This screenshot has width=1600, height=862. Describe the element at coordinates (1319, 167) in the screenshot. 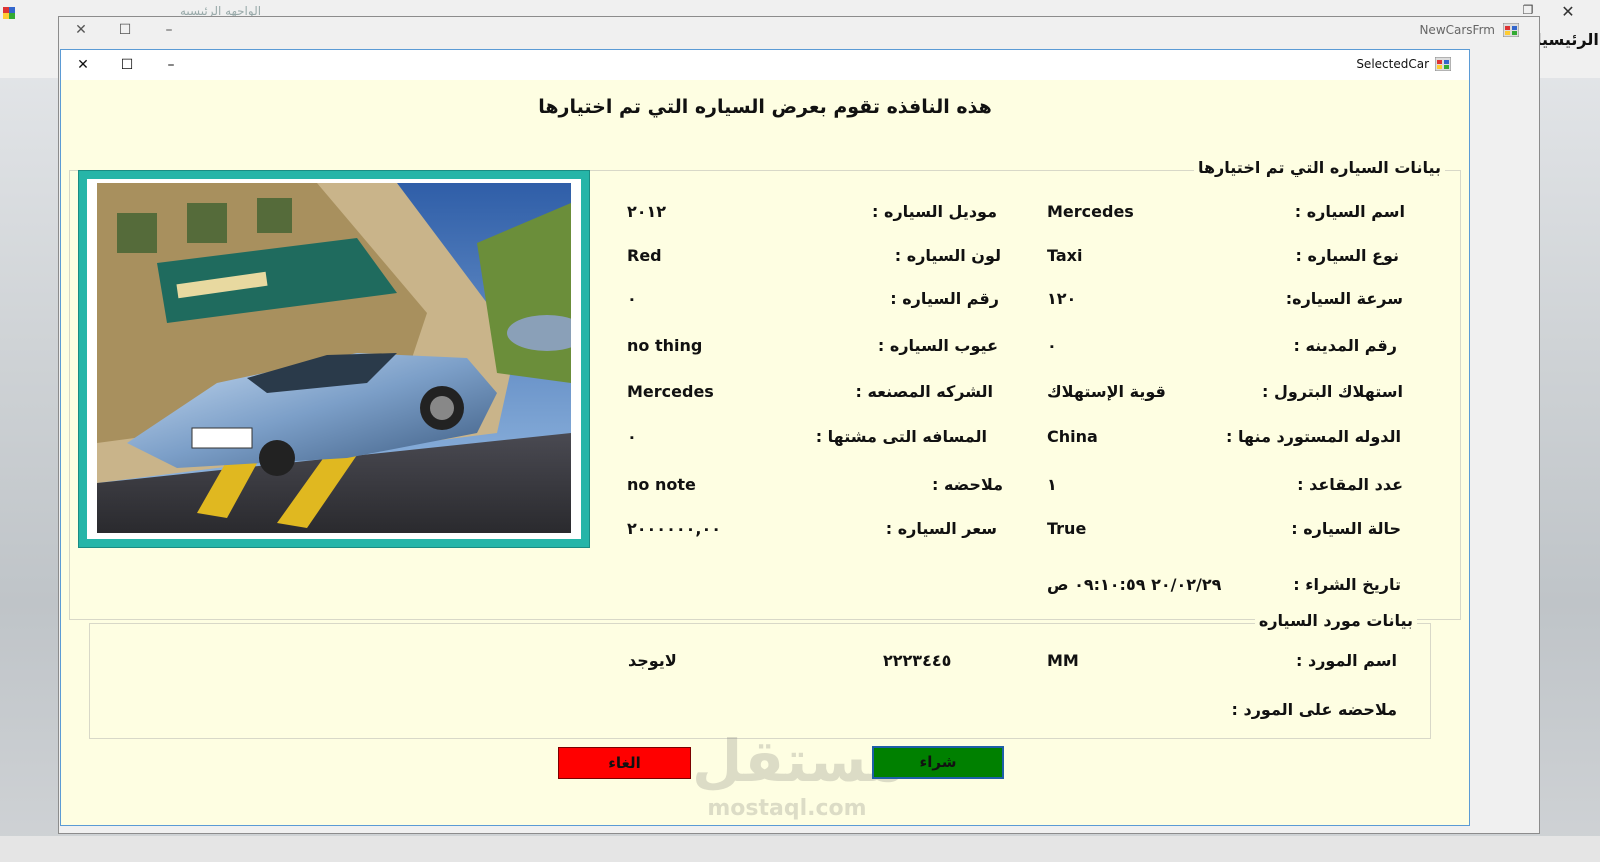

I see `group-title: بيانات السياره التي تم اختيارها` at that location.